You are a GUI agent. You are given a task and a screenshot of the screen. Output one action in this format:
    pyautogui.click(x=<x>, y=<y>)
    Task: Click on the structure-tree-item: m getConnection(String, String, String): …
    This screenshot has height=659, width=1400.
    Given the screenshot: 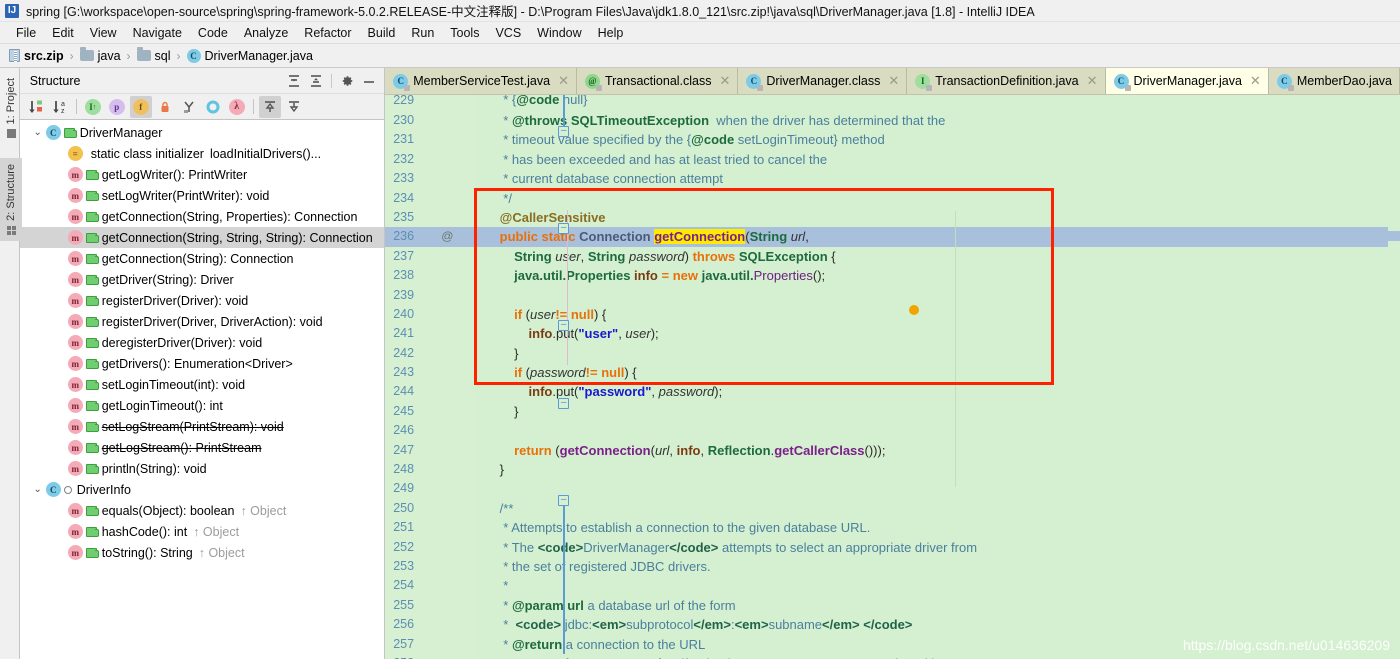 What is the action you would take?
    pyautogui.click(x=202, y=237)
    